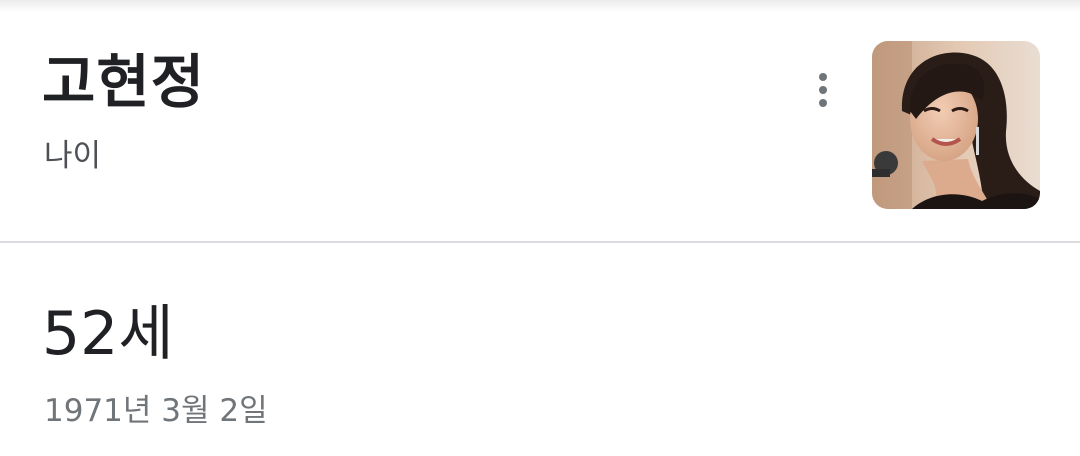  I want to click on entity-photo, so click(956, 125).